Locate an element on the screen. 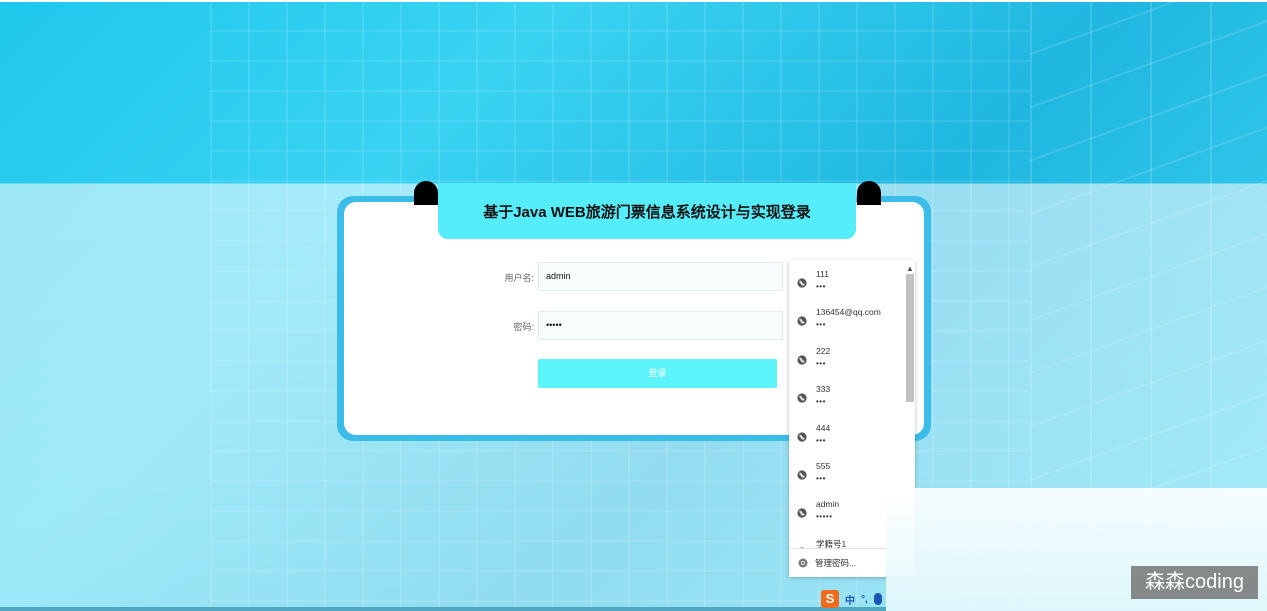 The height and width of the screenshot is (611, 1267). banner-right-knob is located at coordinates (869, 193).